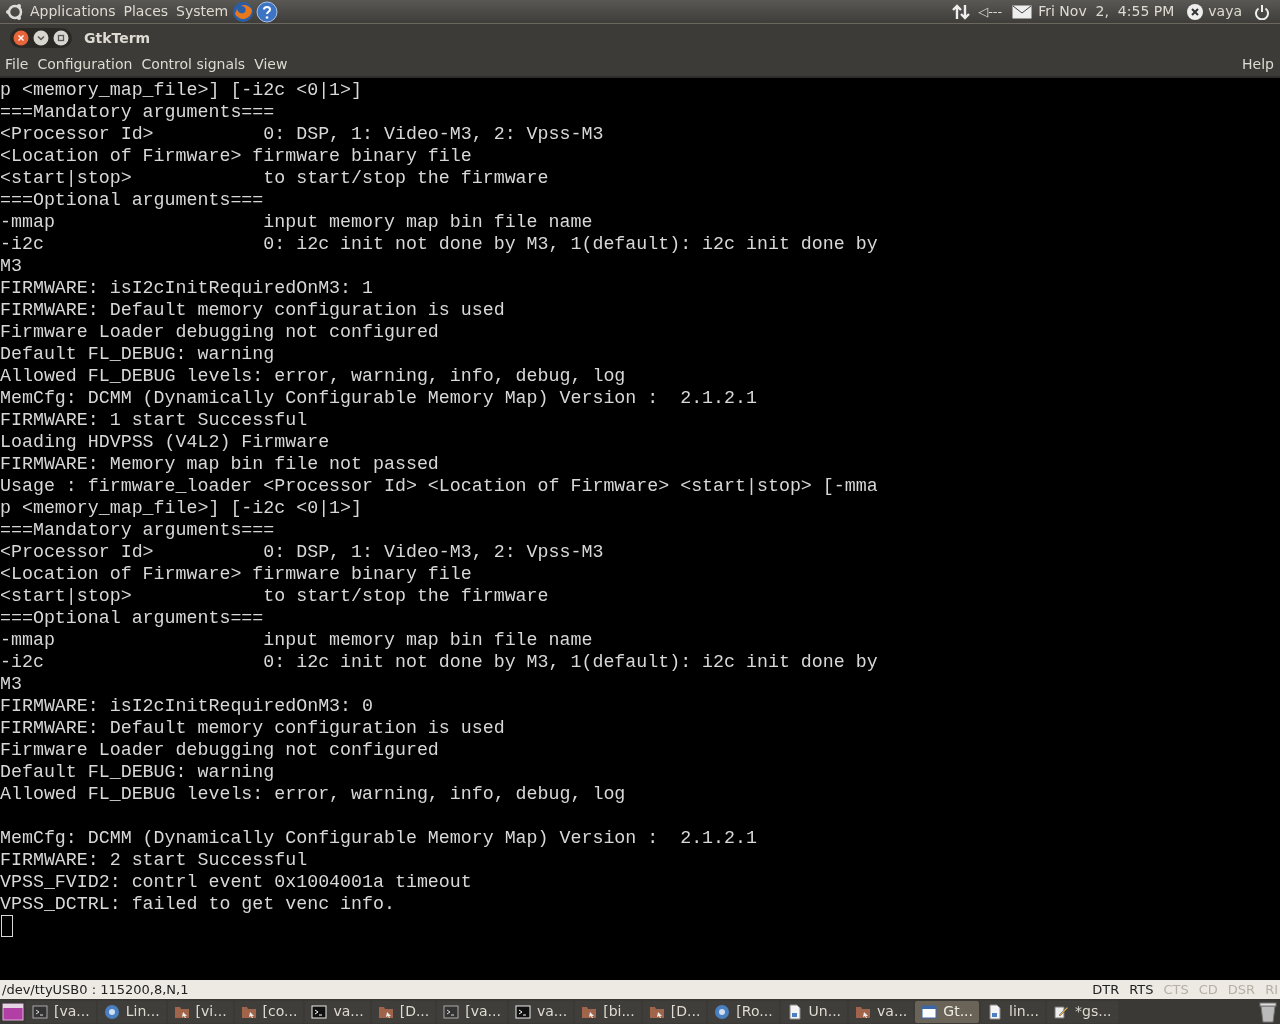 The image size is (1280, 1024). Describe the element at coordinates (1271, 989) in the screenshot. I see `signal-indicator: RI` at that location.